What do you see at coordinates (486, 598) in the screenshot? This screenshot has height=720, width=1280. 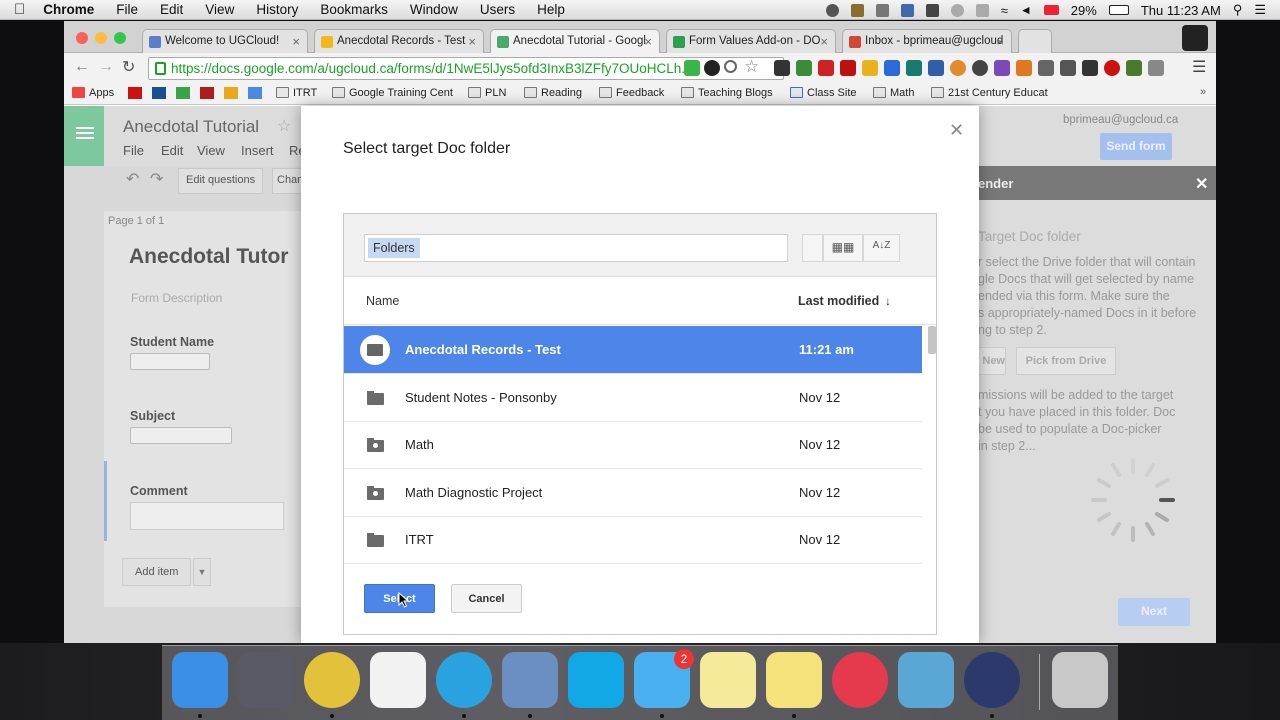 I see `cancel-button: Cancel` at bounding box center [486, 598].